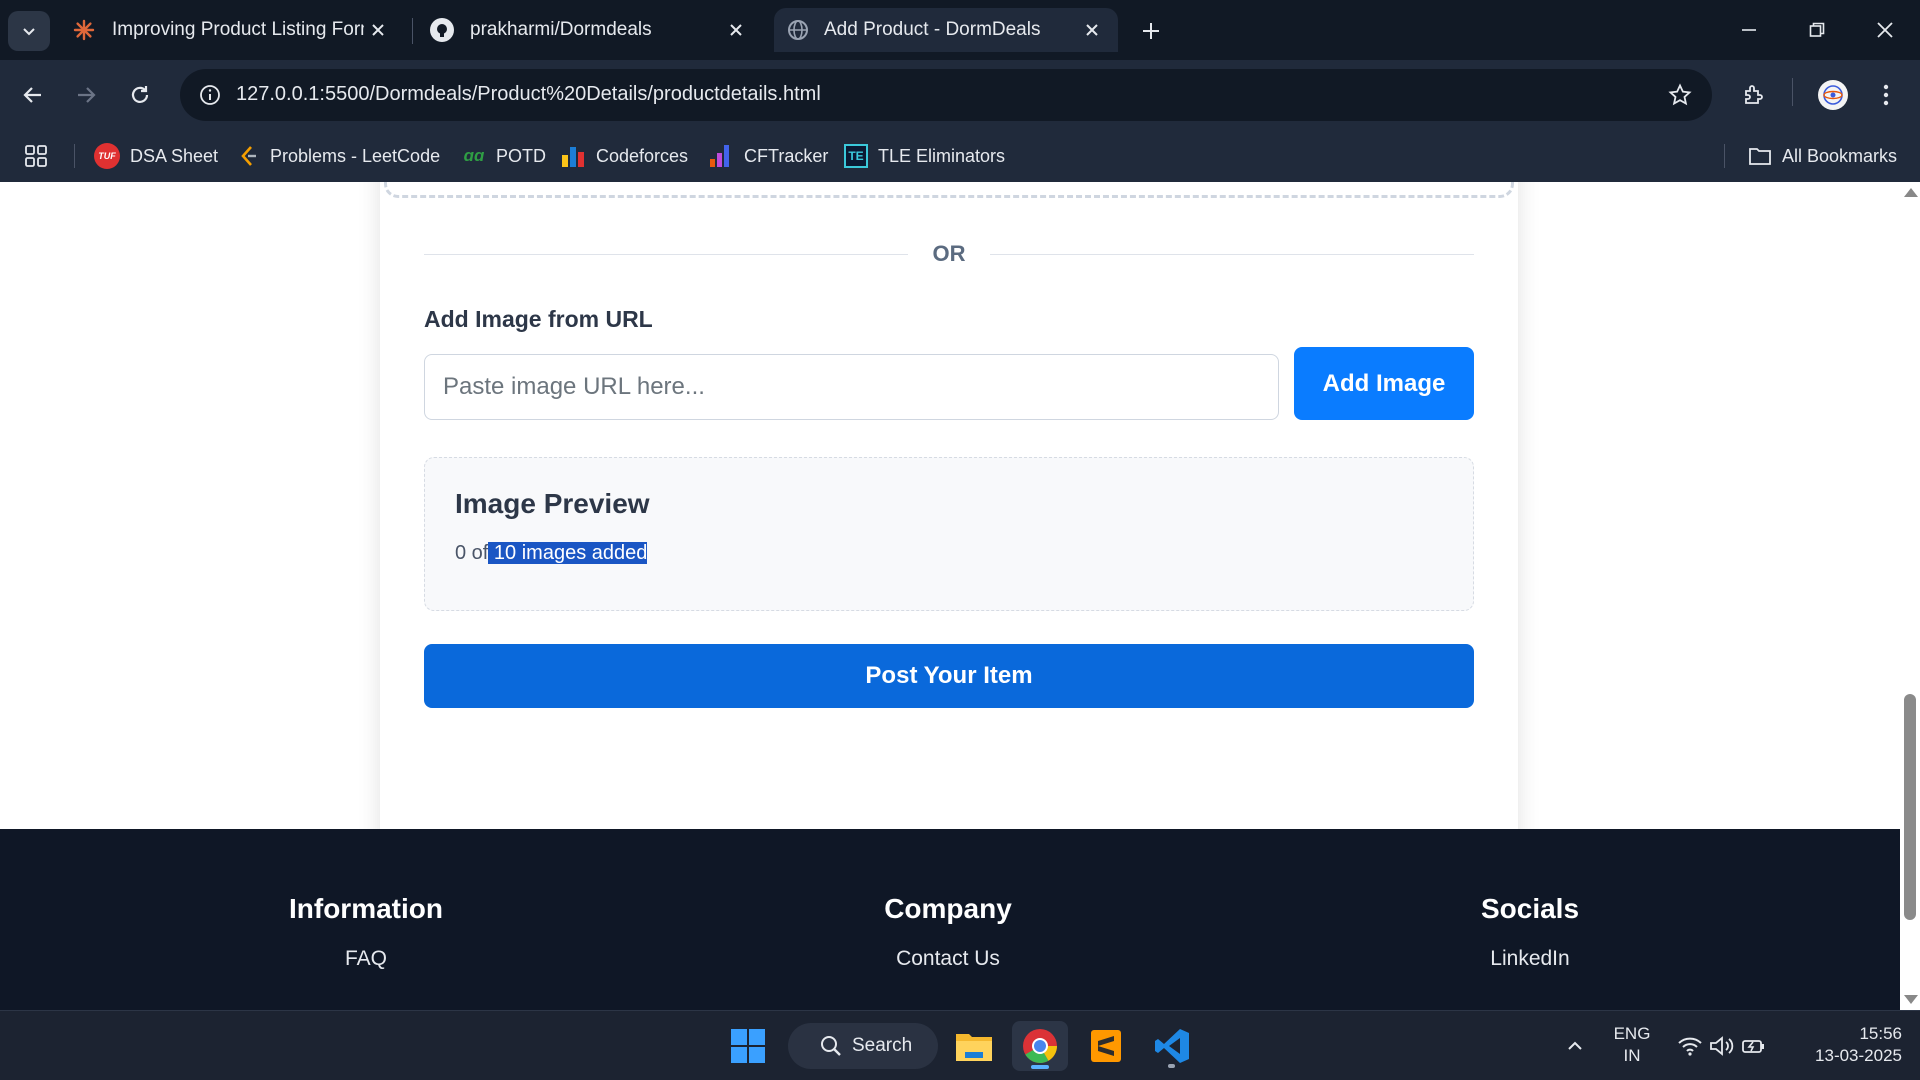 This screenshot has height=1080, width=1920. Describe the element at coordinates (33, 95) in the screenshot. I see `back-button` at that location.